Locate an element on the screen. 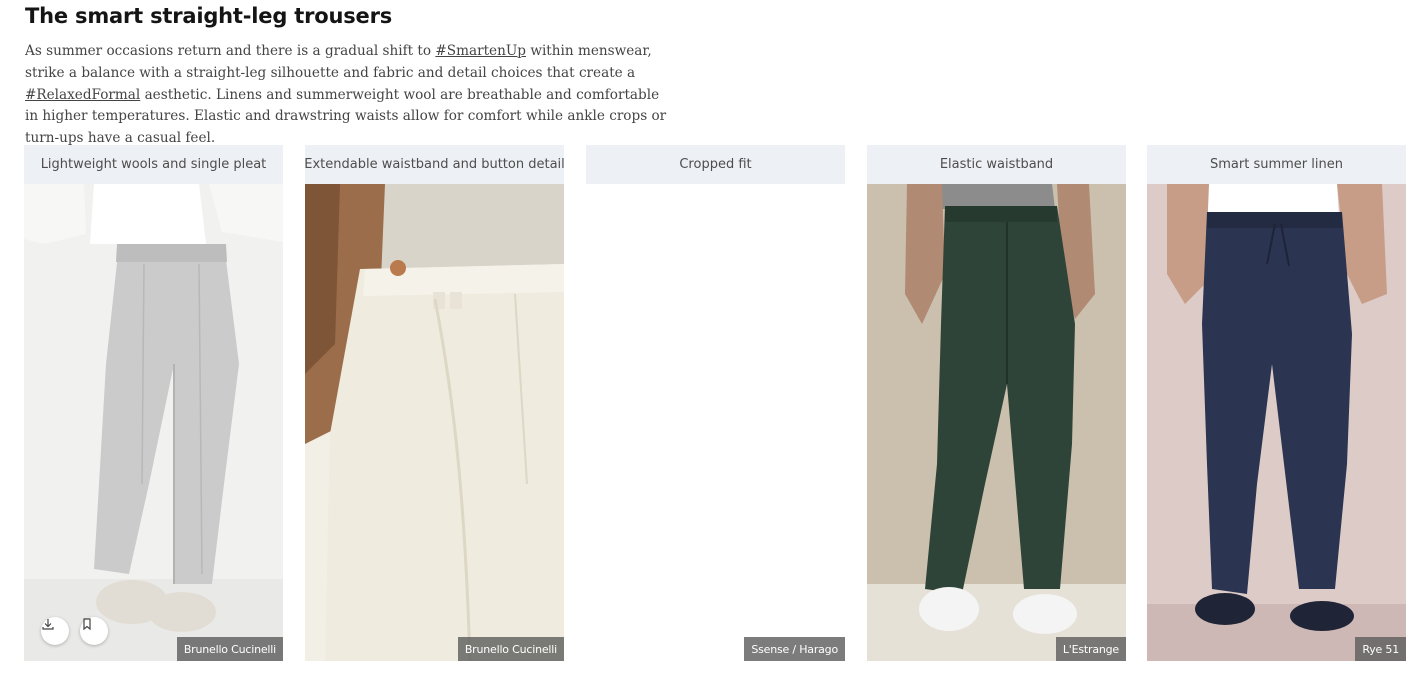  card-header: Extendable waistband and button detail is located at coordinates (434, 164).